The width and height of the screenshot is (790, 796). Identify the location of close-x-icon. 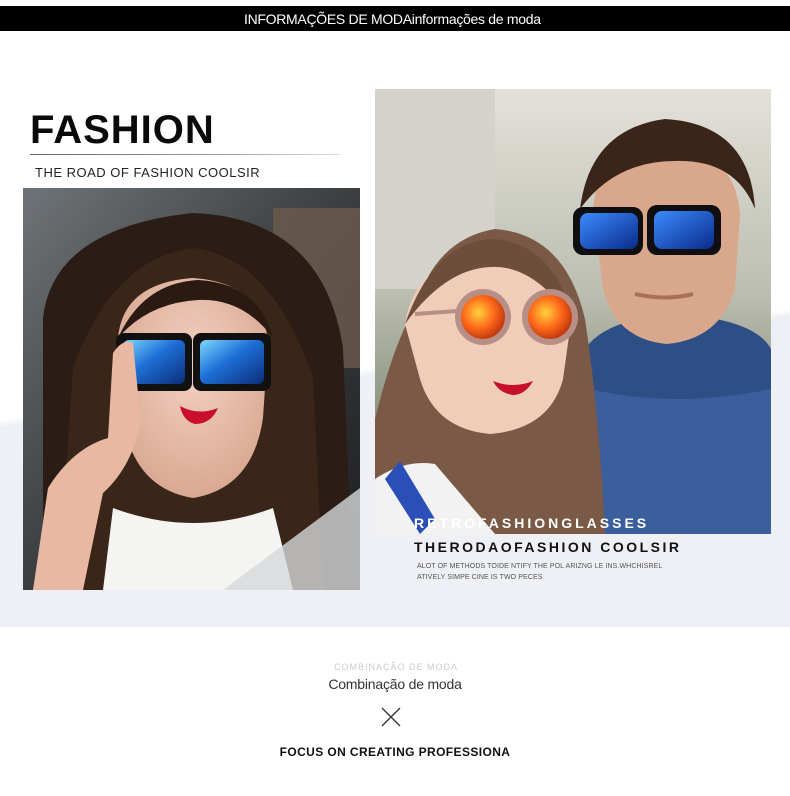
(391, 717).